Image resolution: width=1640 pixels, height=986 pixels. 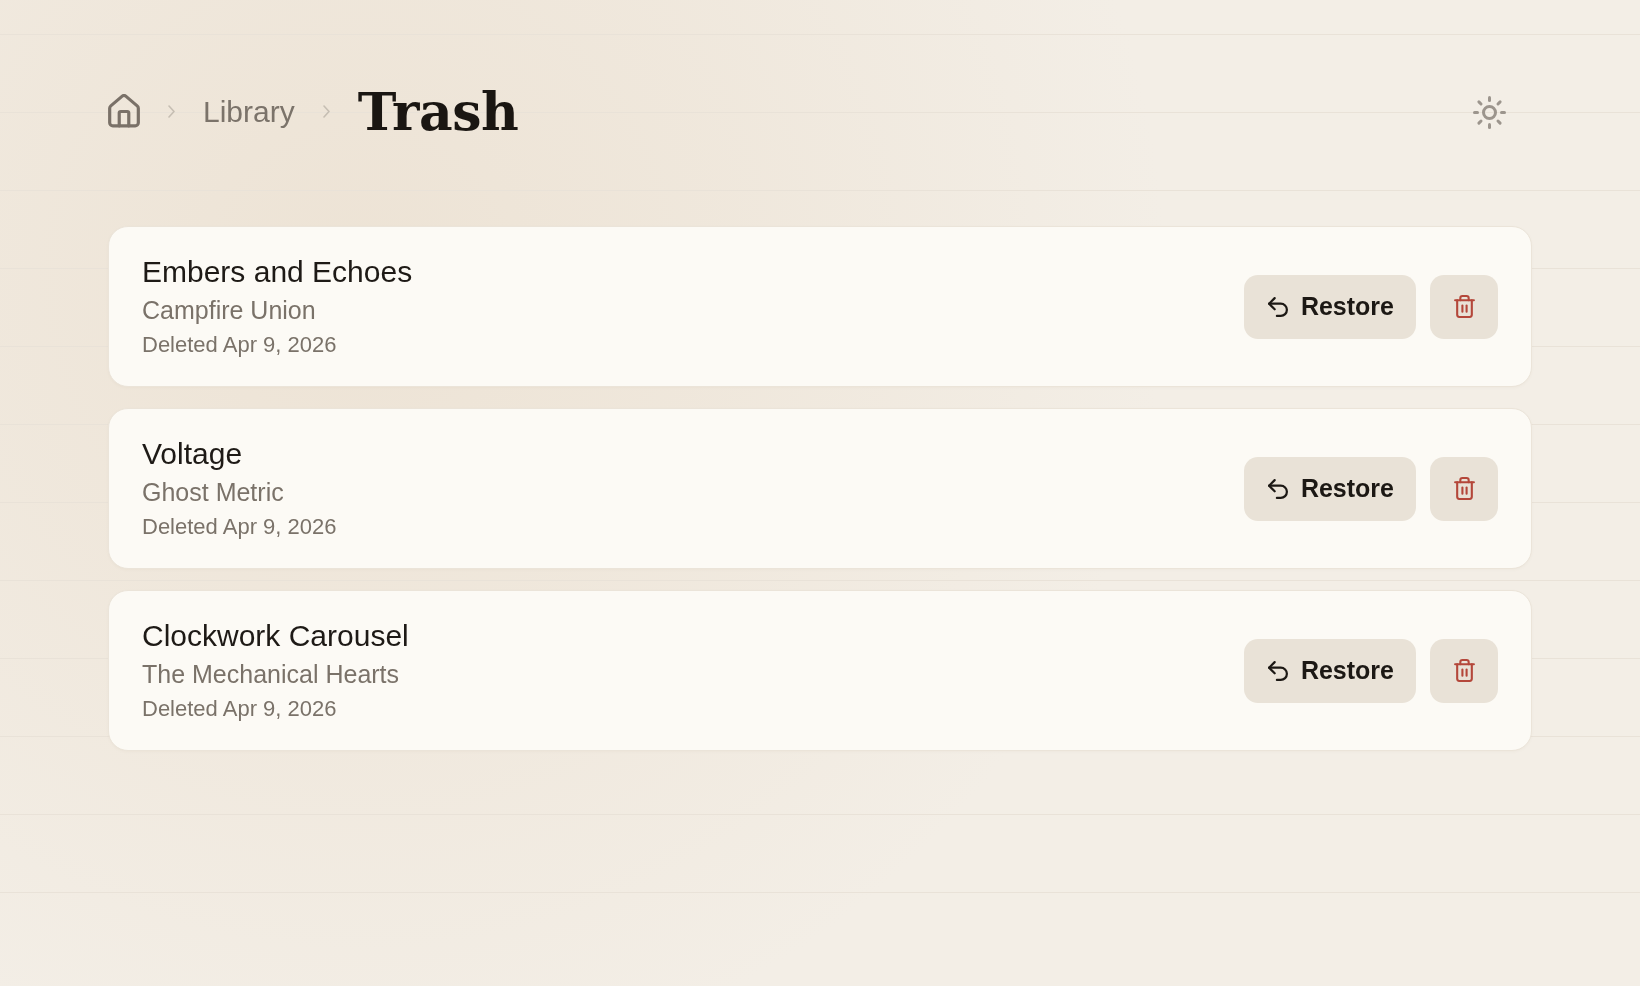 I want to click on breadcrumb-link: Library, so click(x=249, y=112).